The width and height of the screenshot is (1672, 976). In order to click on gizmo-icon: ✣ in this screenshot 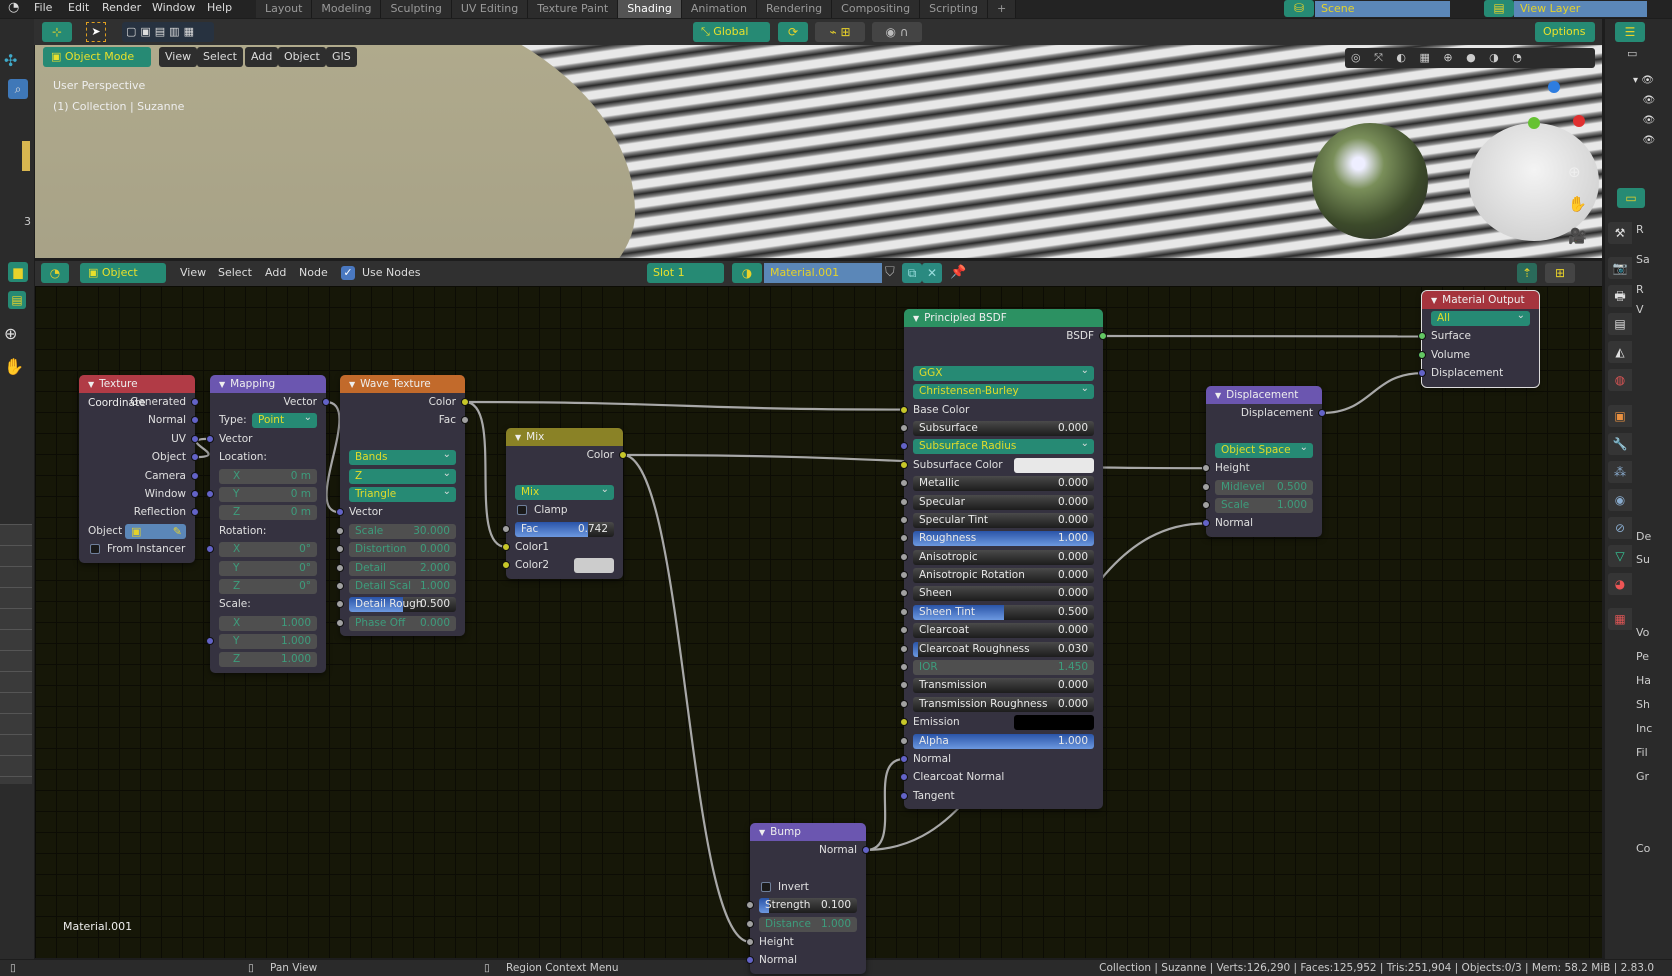, I will do `click(10, 60)`.